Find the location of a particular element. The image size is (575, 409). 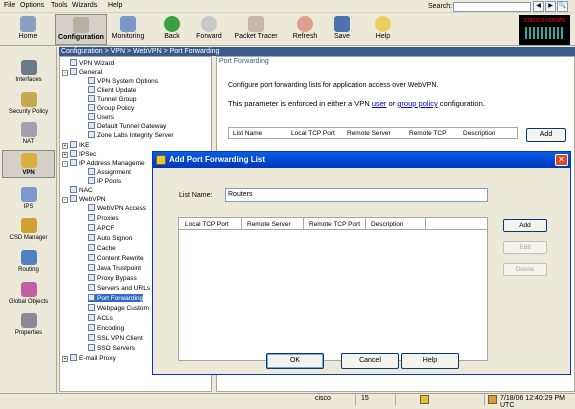

dialog-titlebar: Add Port Forwarding List is located at coordinates (361, 160).